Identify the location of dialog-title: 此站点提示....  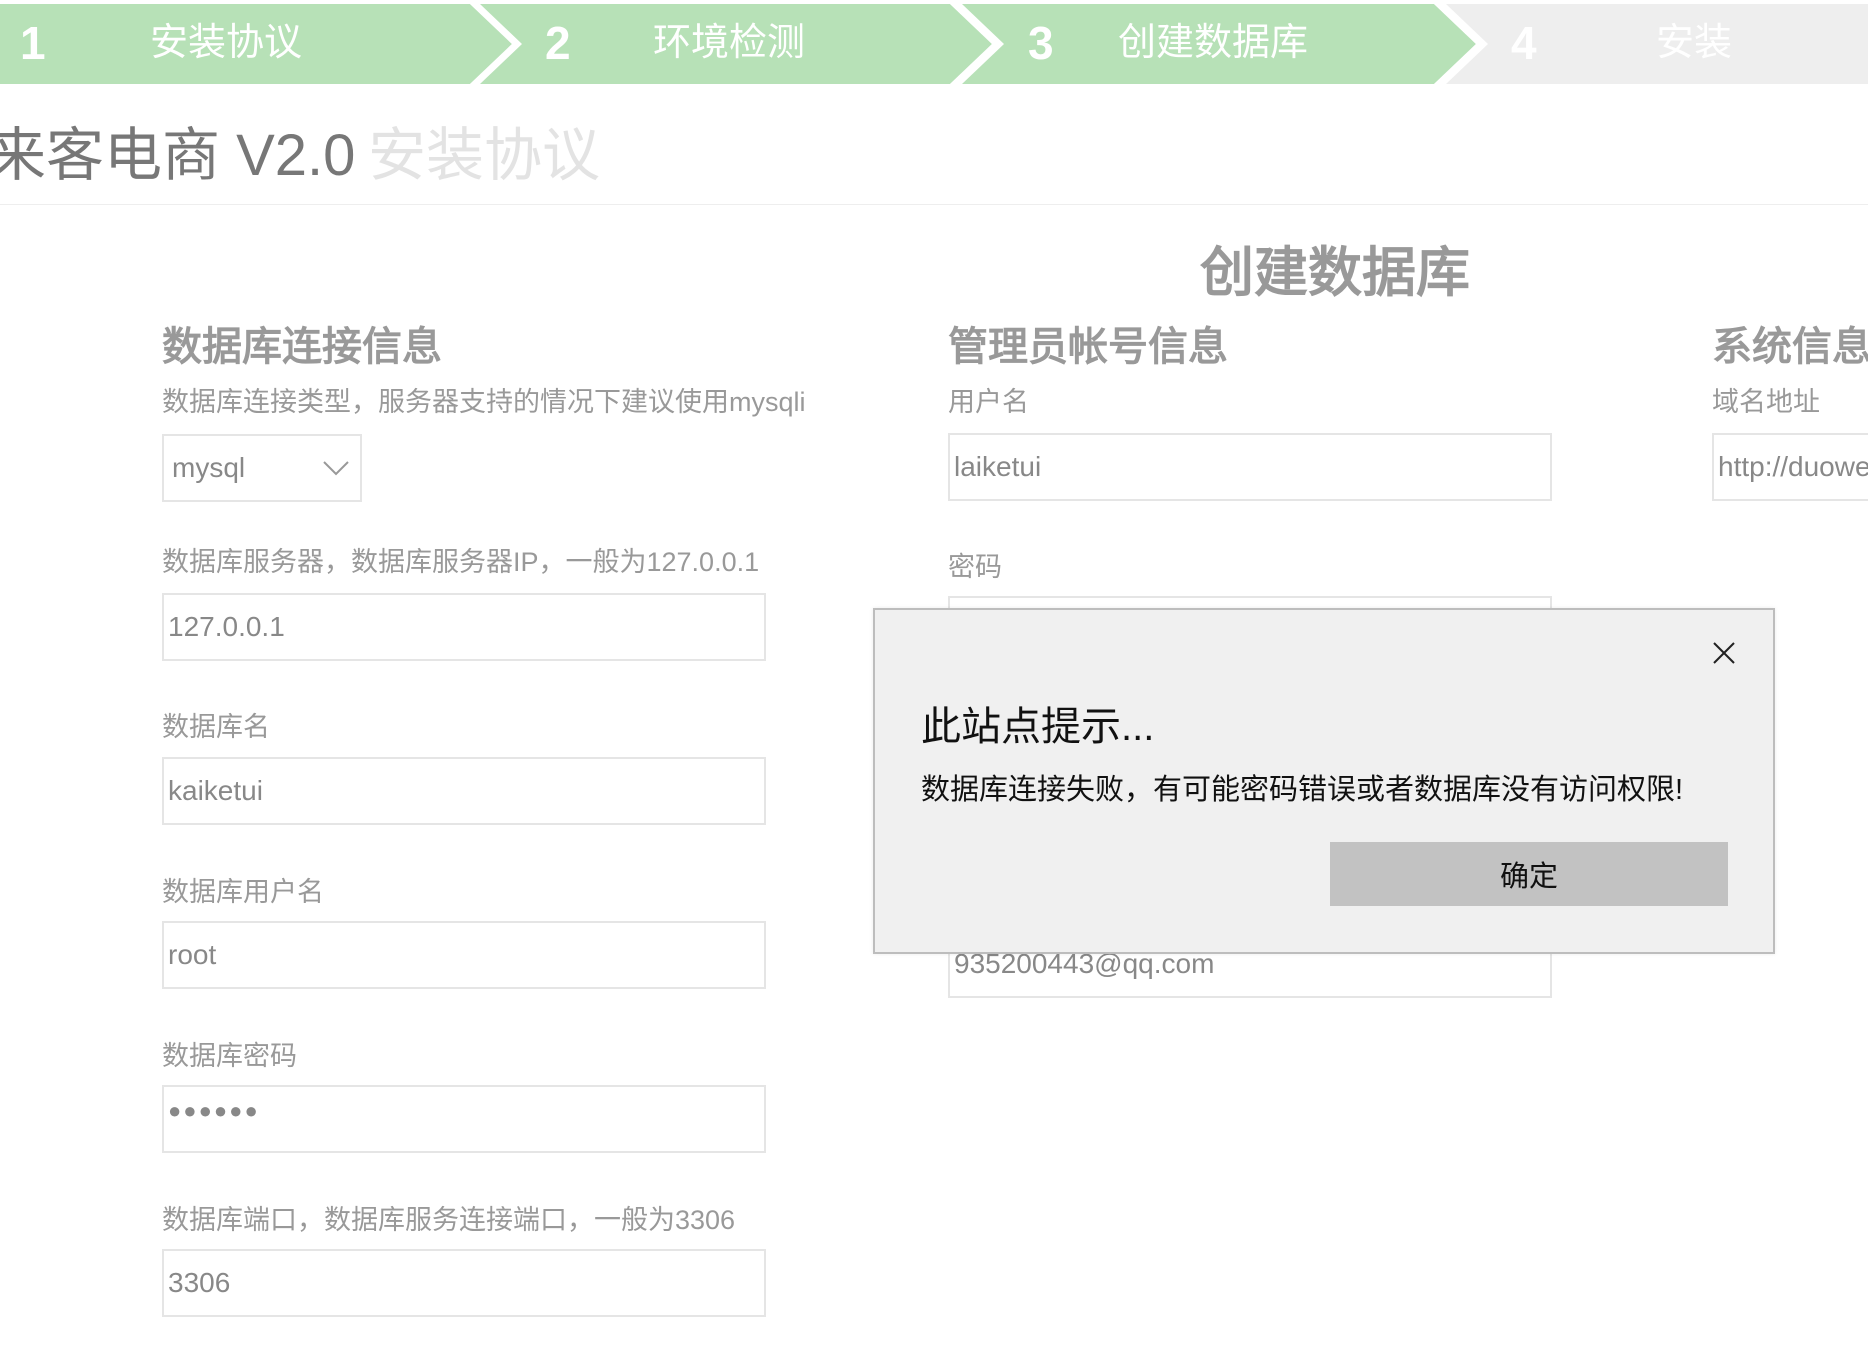
(1038, 727).